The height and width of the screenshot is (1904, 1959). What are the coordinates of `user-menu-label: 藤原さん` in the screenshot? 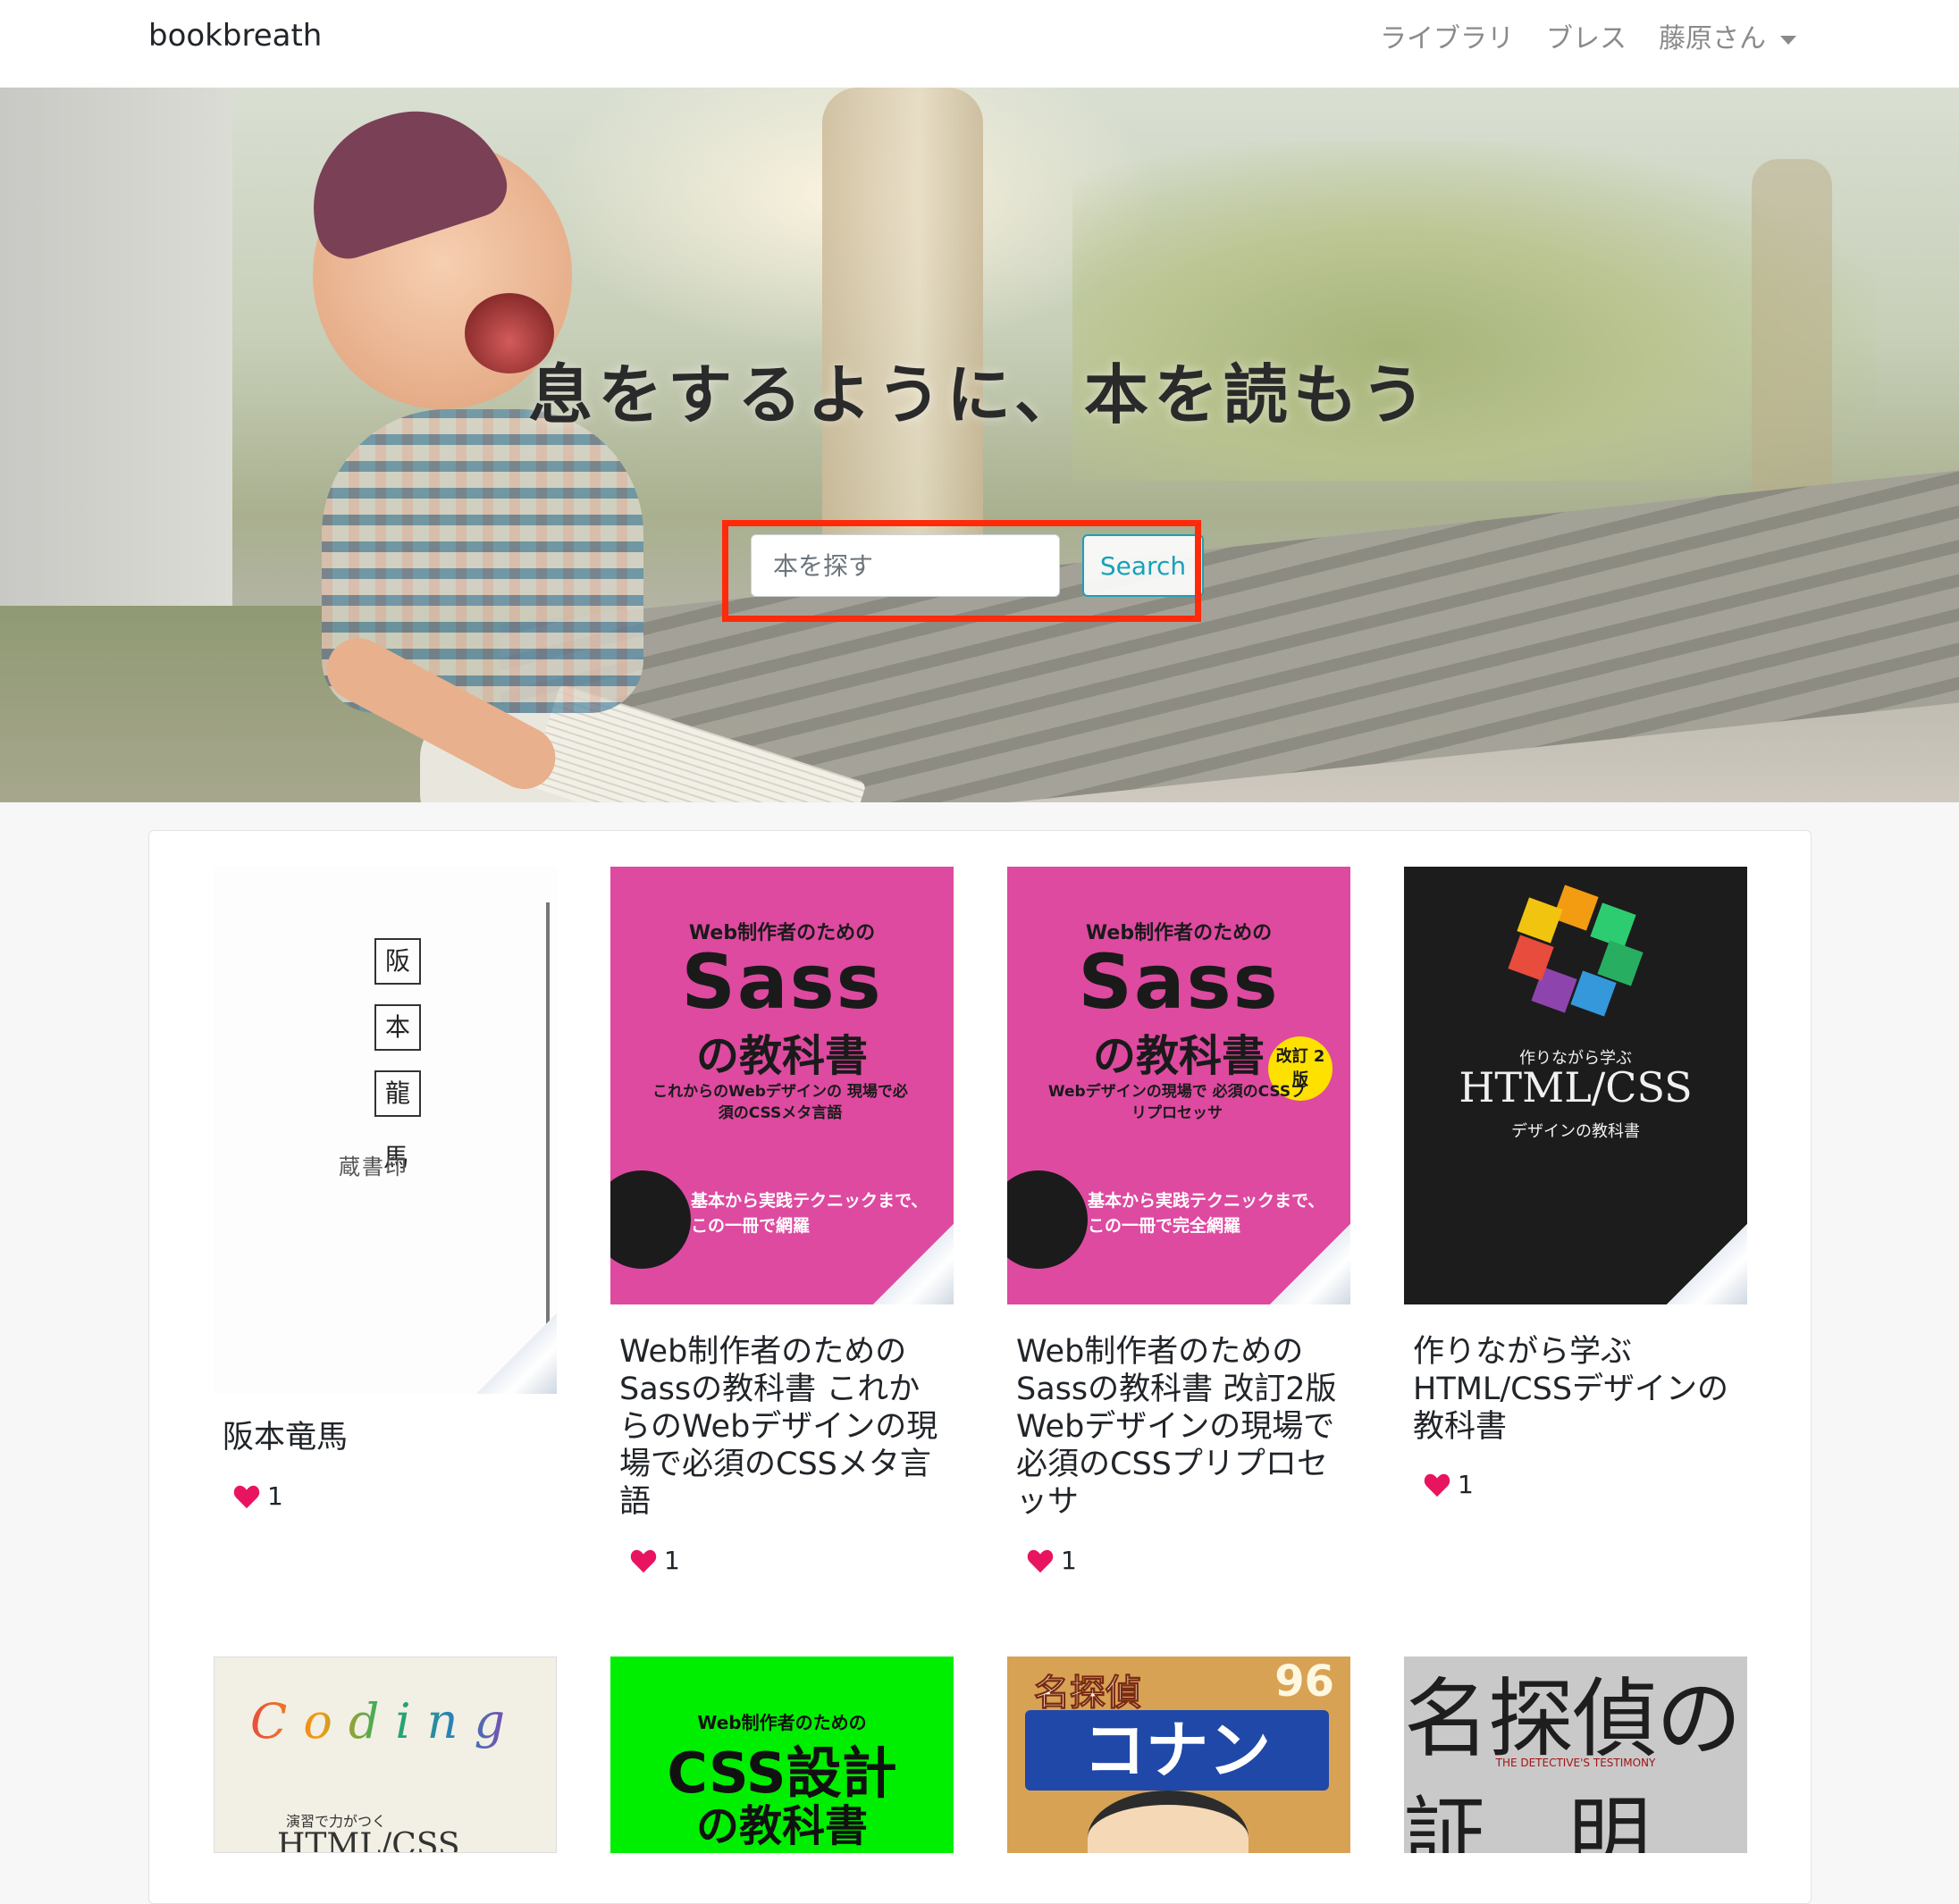 It's located at (1712, 39).